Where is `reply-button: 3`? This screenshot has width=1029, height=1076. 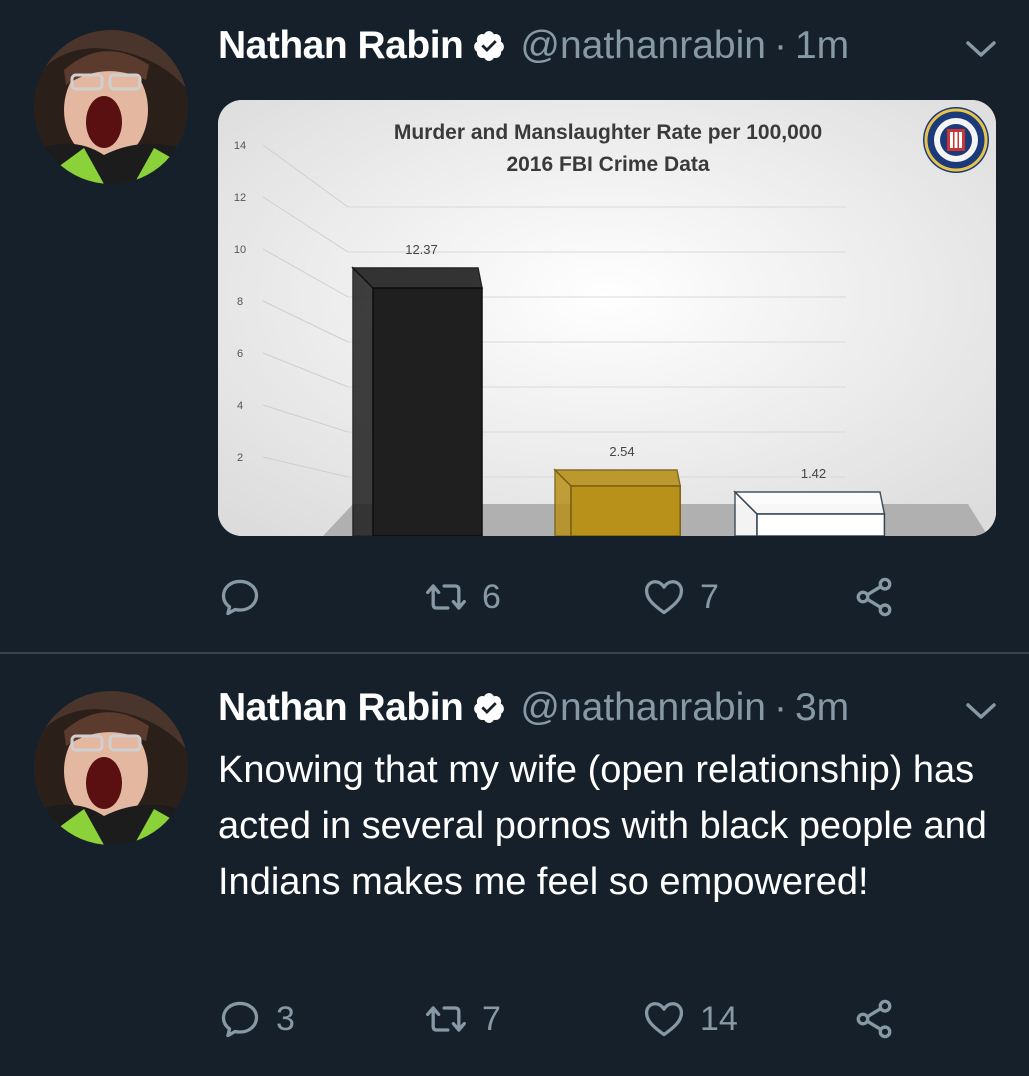
reply-button: 3 is located at coordinates (256, 1019).